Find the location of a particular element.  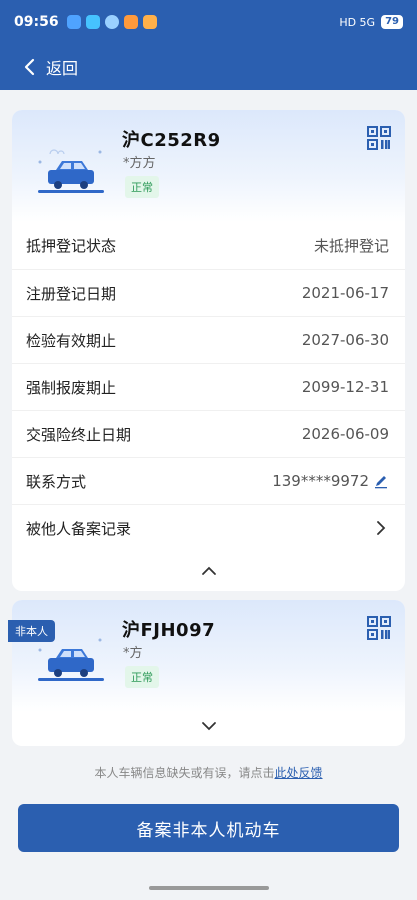

app-notification-icon is located at coordinates (73, 22).